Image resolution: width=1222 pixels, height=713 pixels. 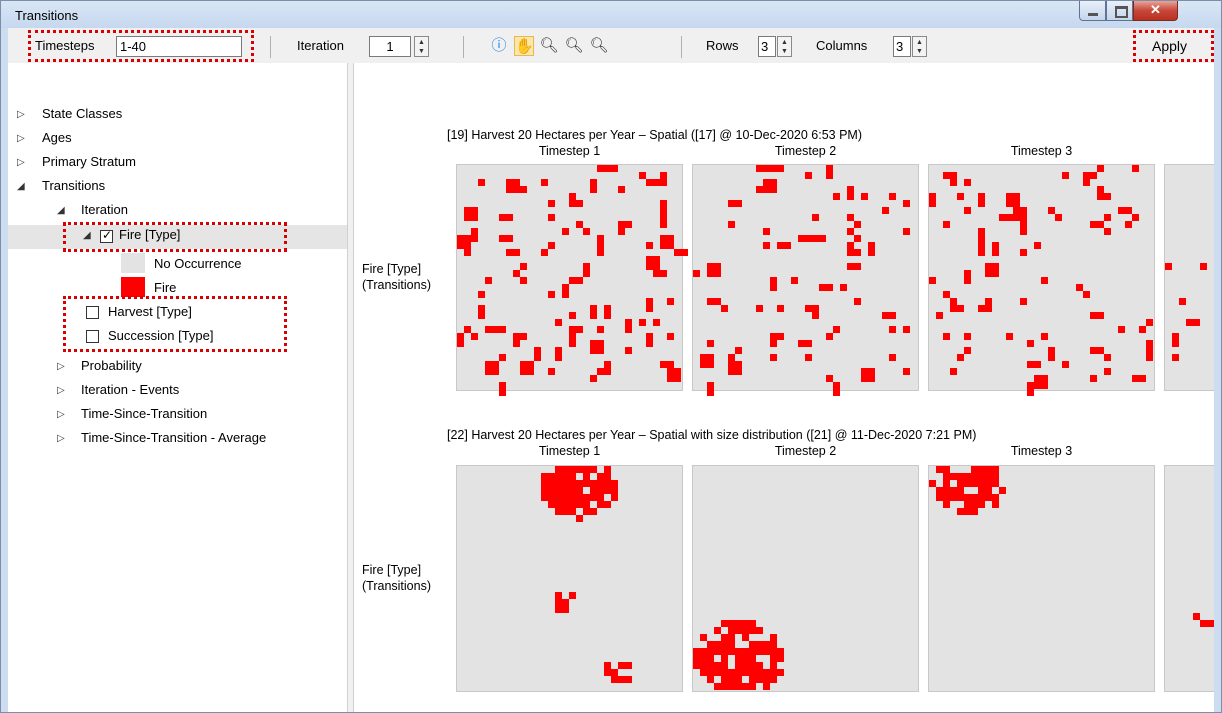 What do you see at coordinates (173, 437) in the screenshot?
I see `tree-item-time-since-transition-average: Time-Since-Transition - Average` at bounding box center [173, 437].